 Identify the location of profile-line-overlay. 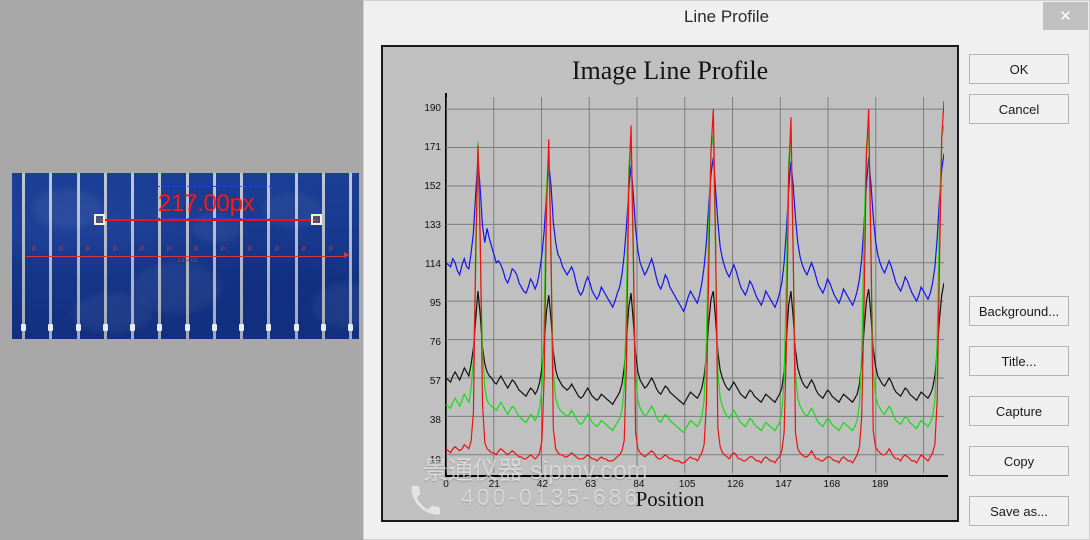
(186, 256).